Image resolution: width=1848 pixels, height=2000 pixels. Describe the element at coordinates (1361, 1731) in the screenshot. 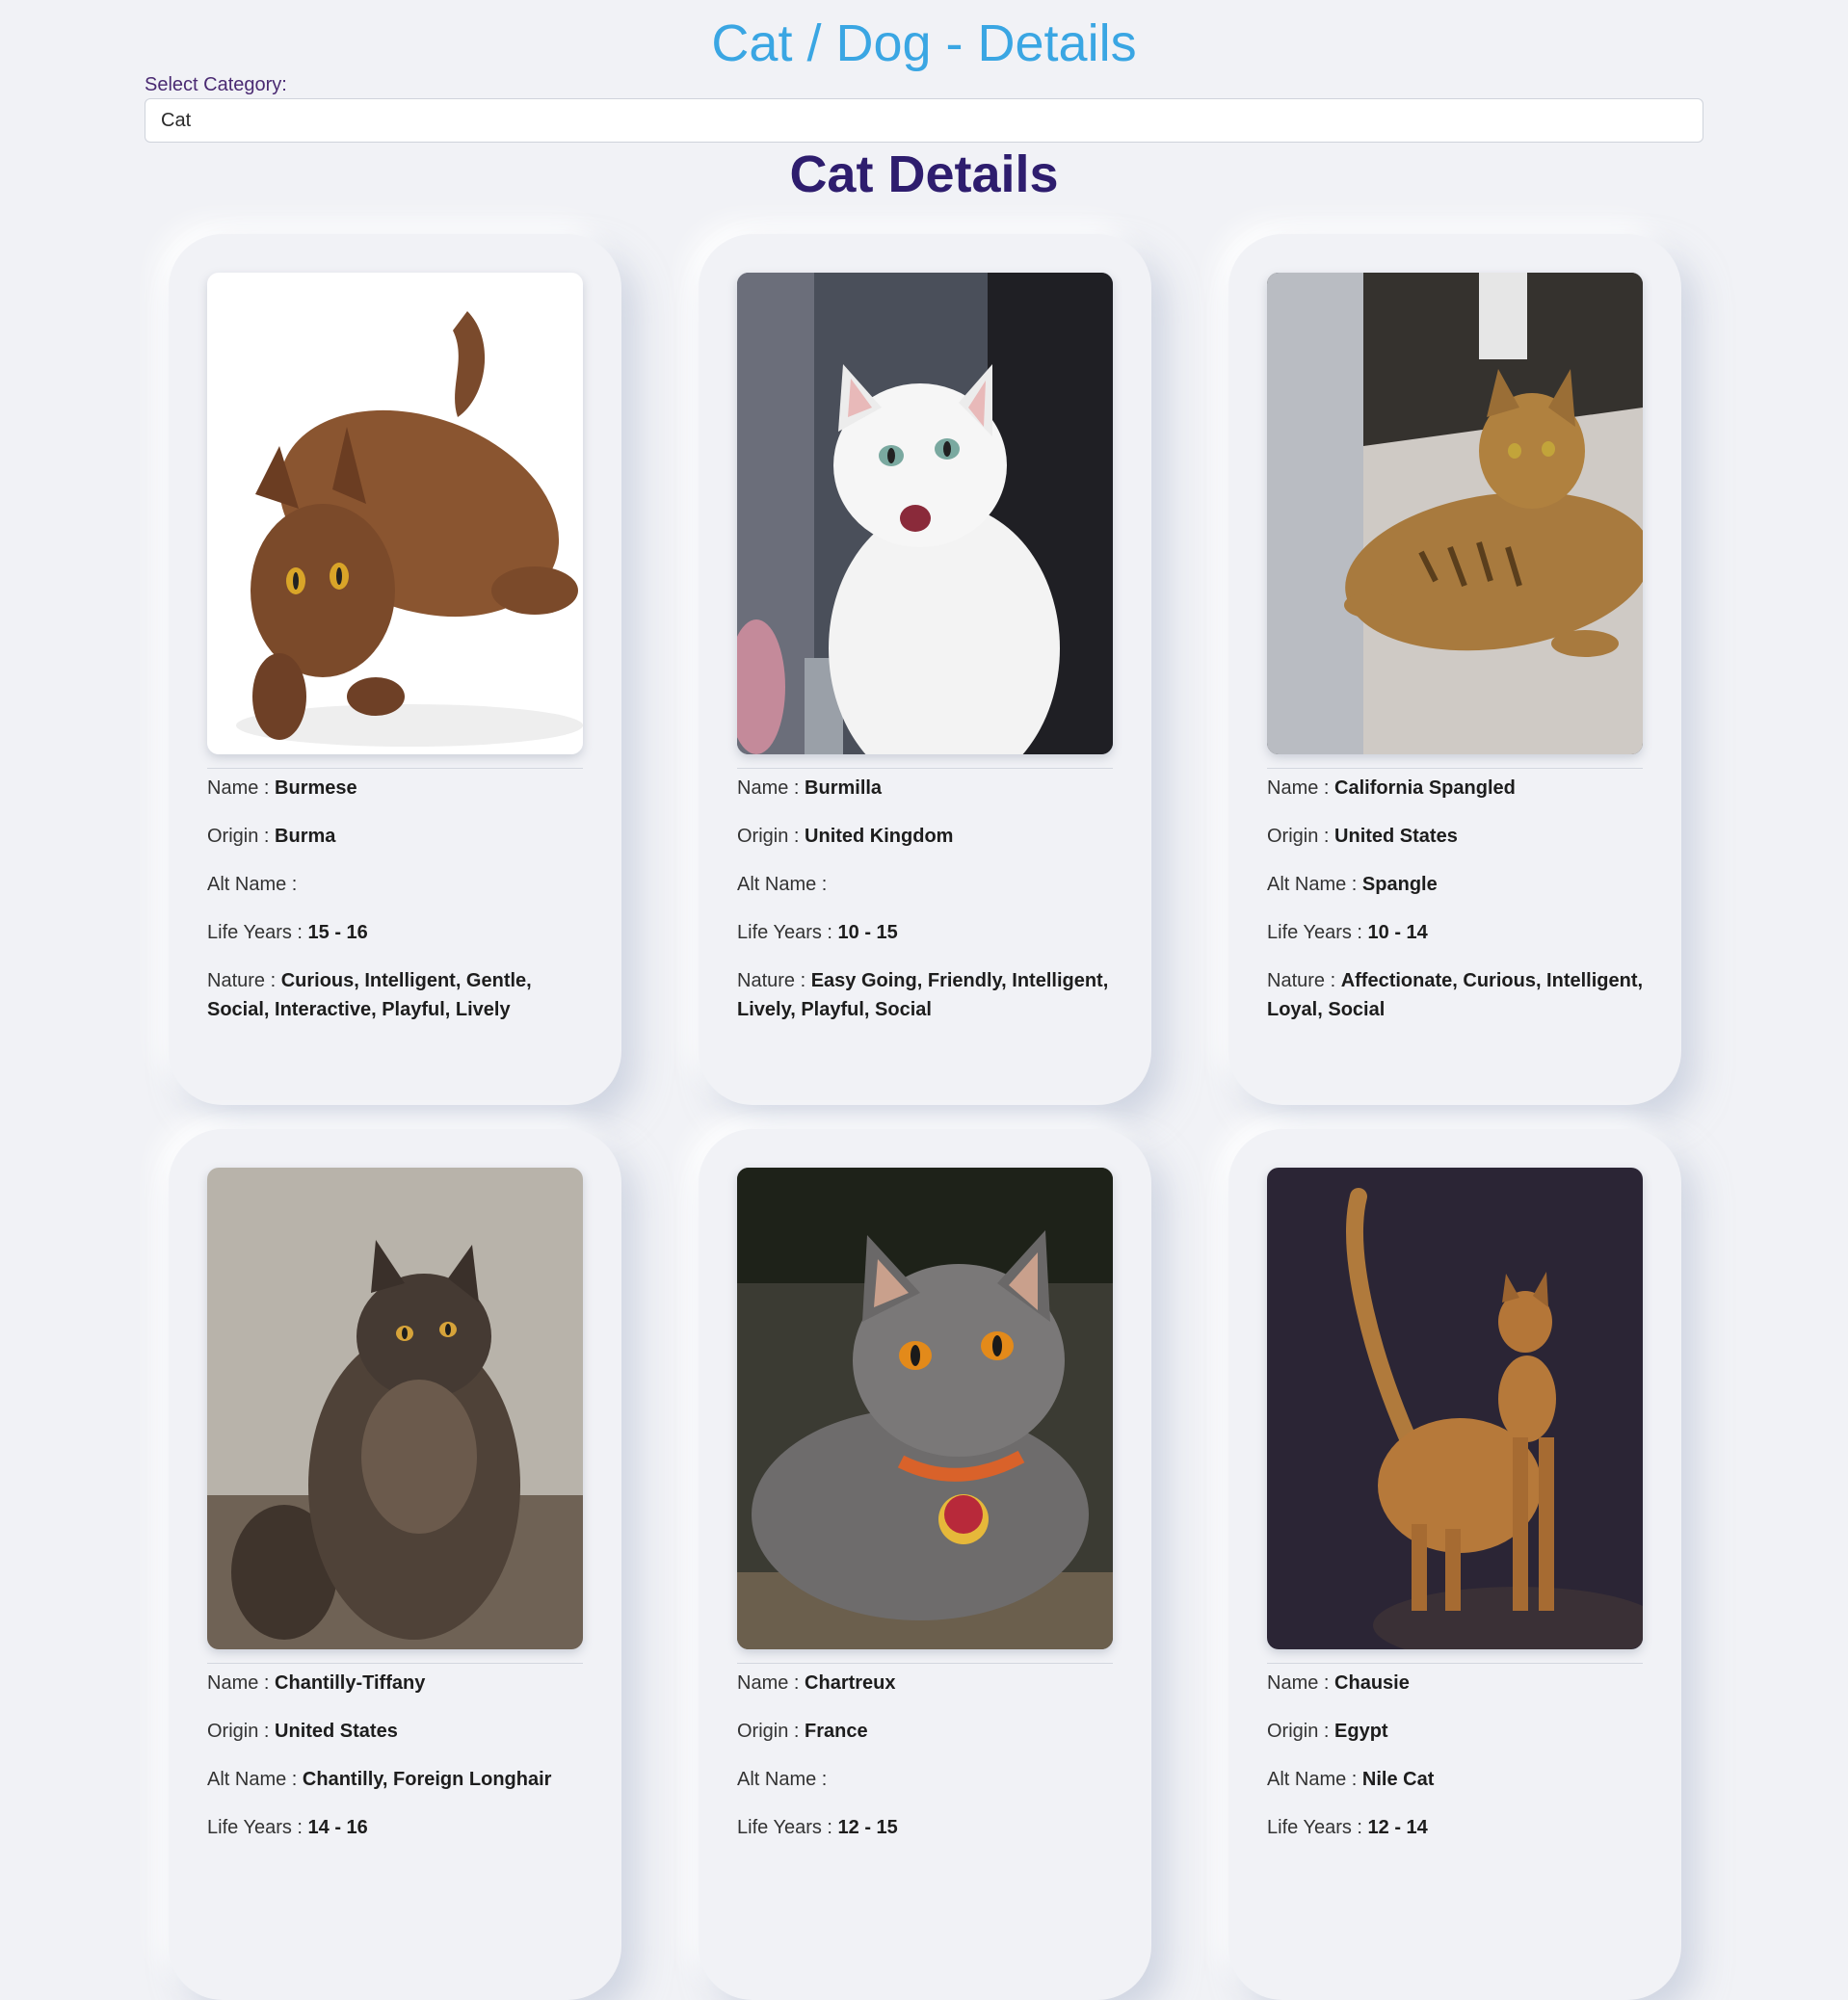

I see `origin-value: Egypt` at that location.